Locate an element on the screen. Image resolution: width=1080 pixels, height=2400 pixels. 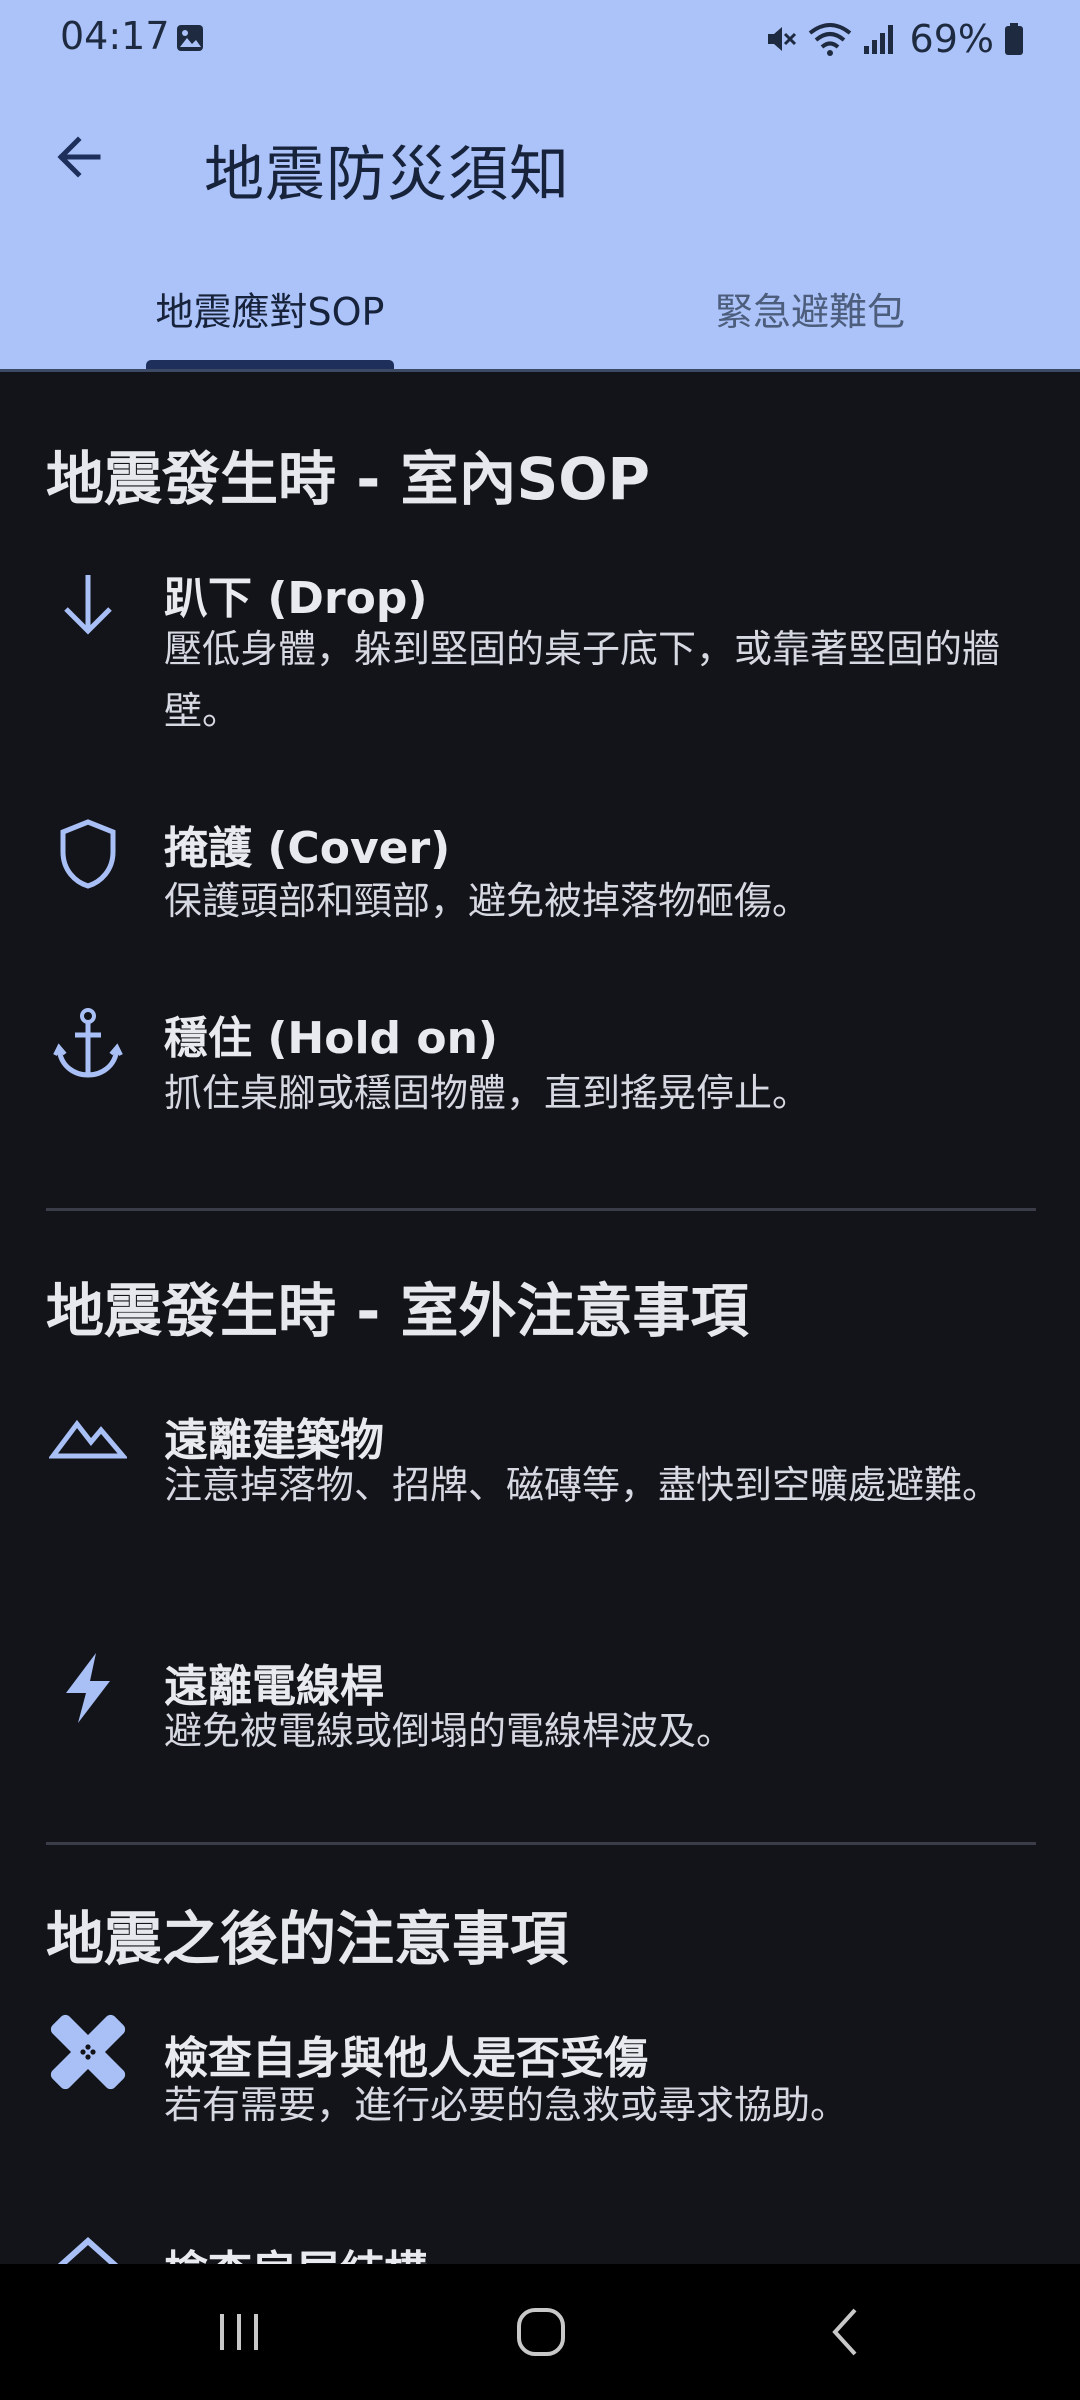
landscape-icon is located at coordinates (88, 1438).